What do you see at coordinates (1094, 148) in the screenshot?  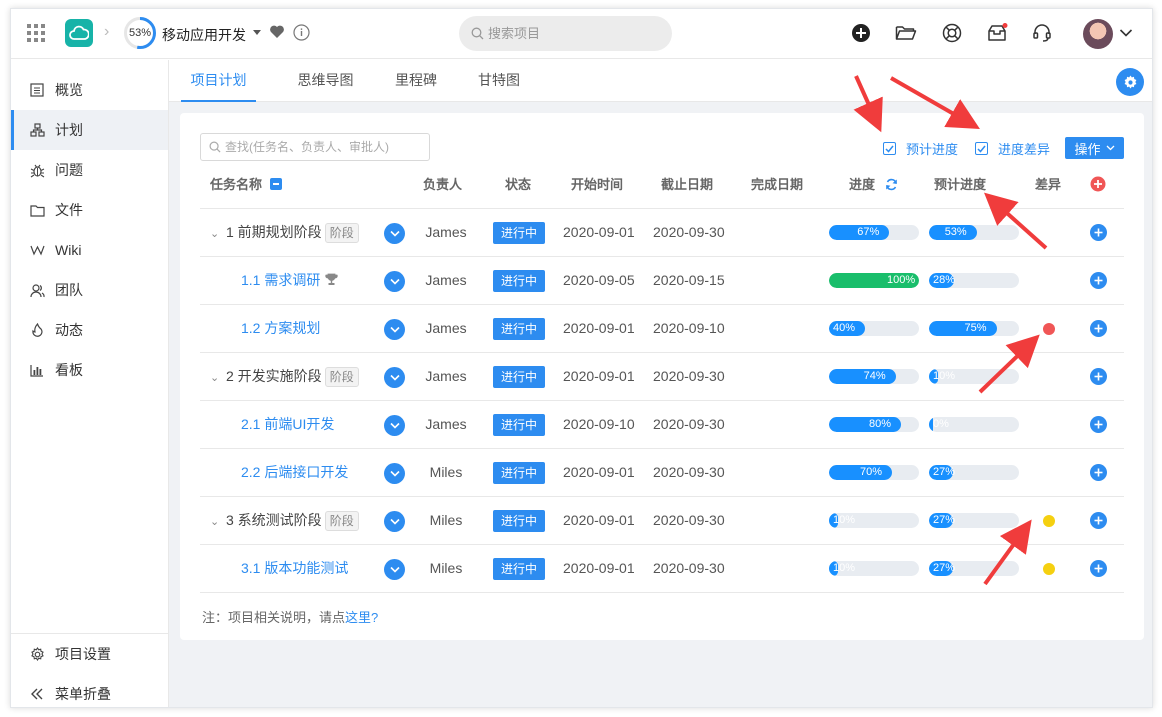 I see `operations-dropdown-button: 操作` at bounding box center [1094, 148].